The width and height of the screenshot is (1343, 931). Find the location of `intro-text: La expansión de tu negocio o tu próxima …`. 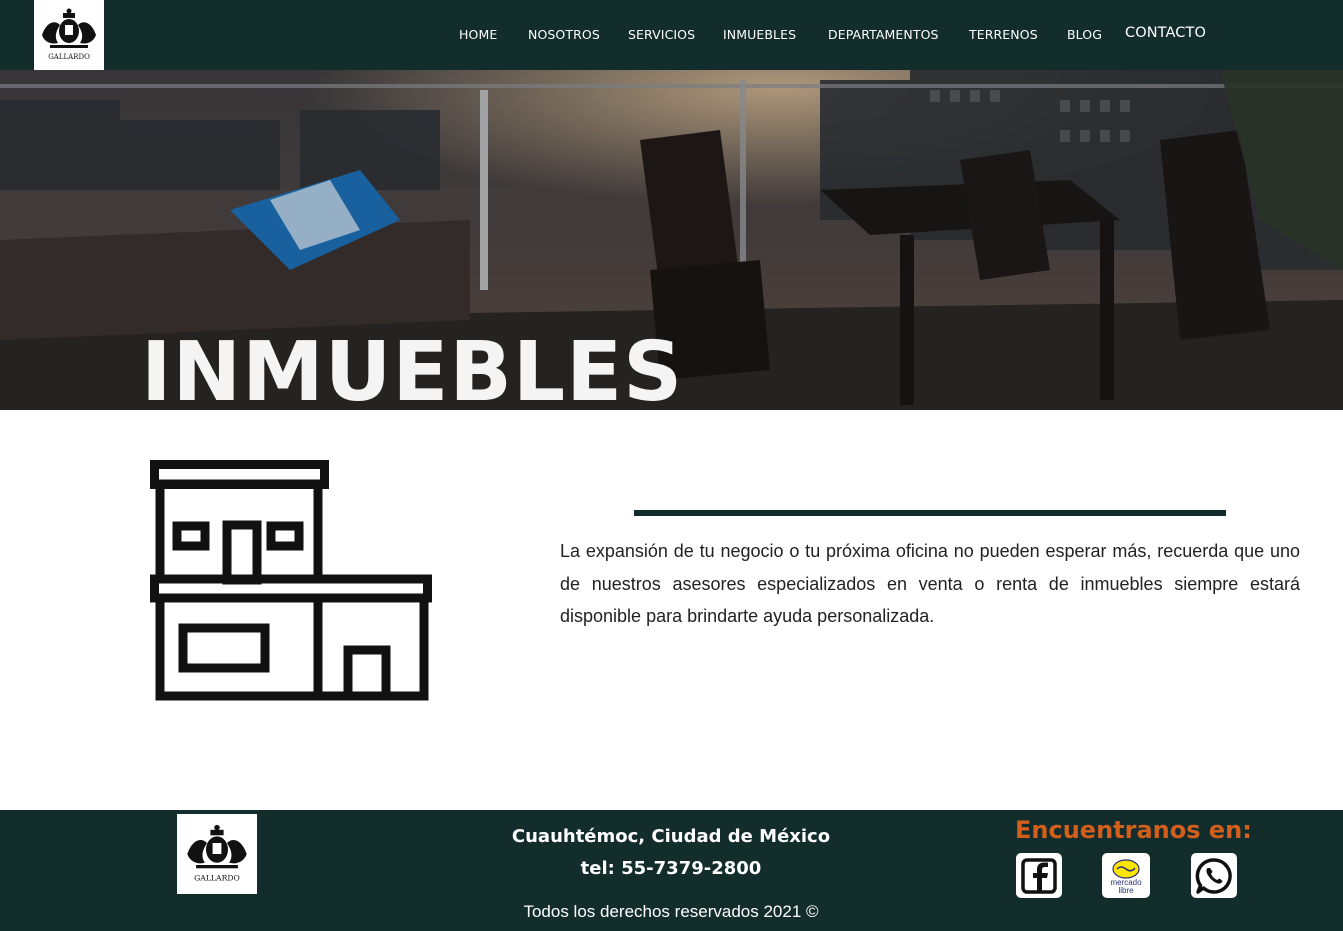

intro-text: La expansión de tu negocio o tu próxima … is located at coordinates (930, 583).